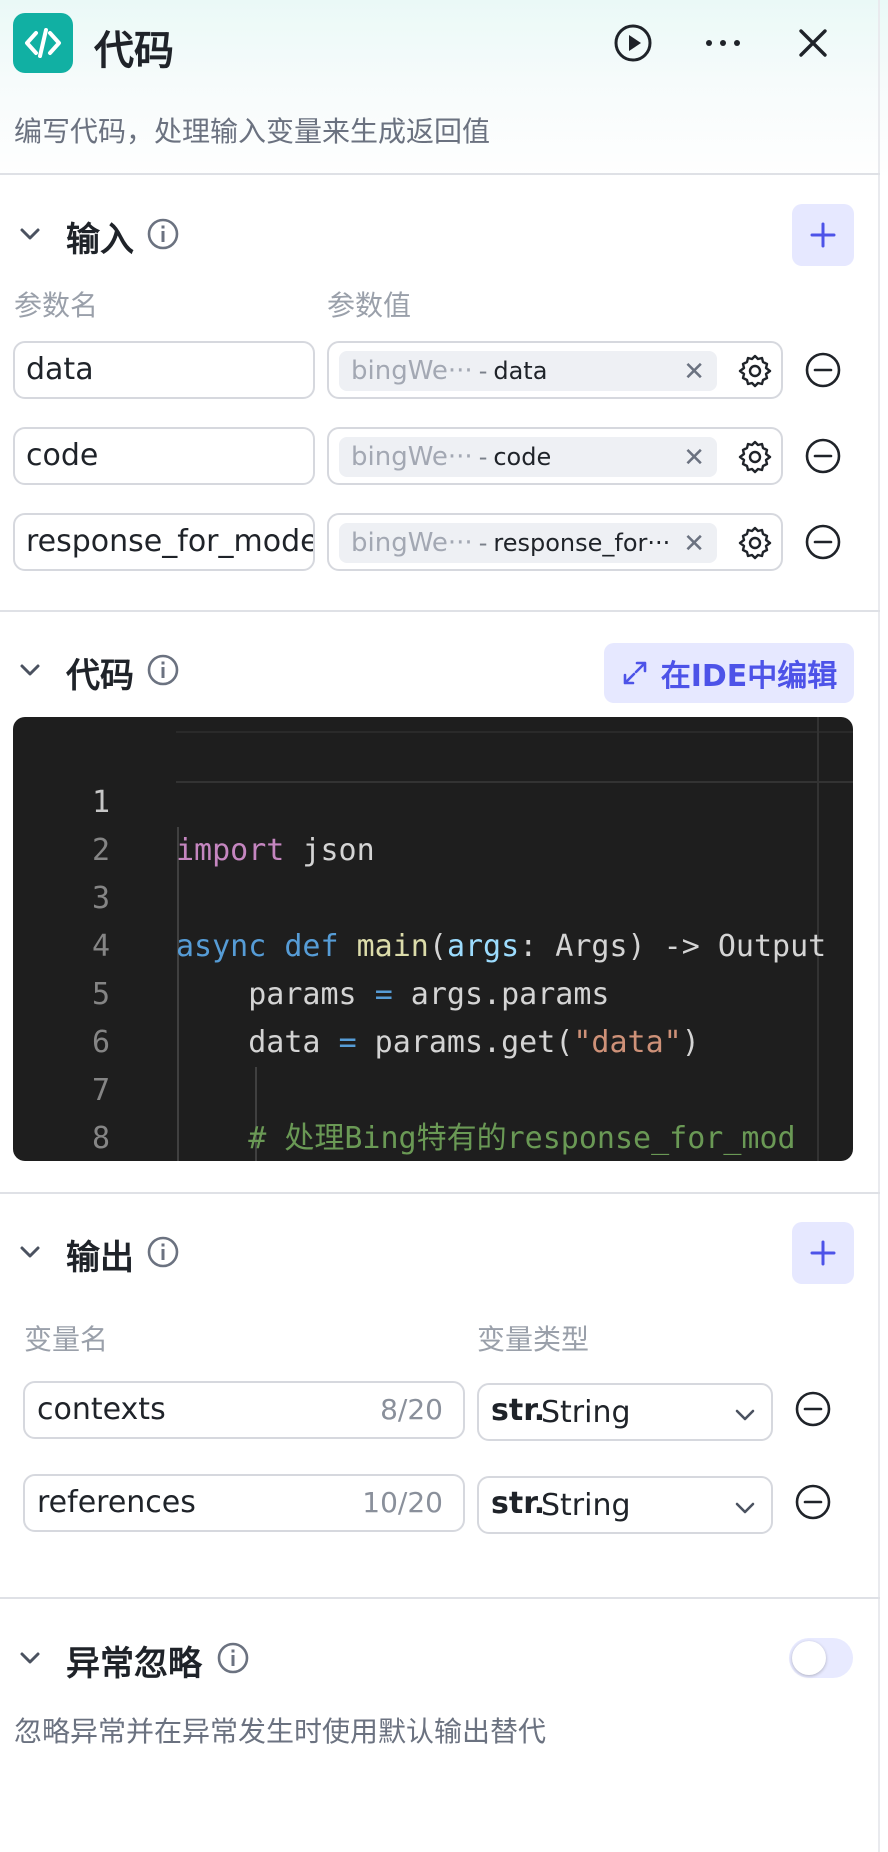 Image resolution: width=888 pixels, height=1852 pixels. I want to click on play-icon, so click(633, 43).